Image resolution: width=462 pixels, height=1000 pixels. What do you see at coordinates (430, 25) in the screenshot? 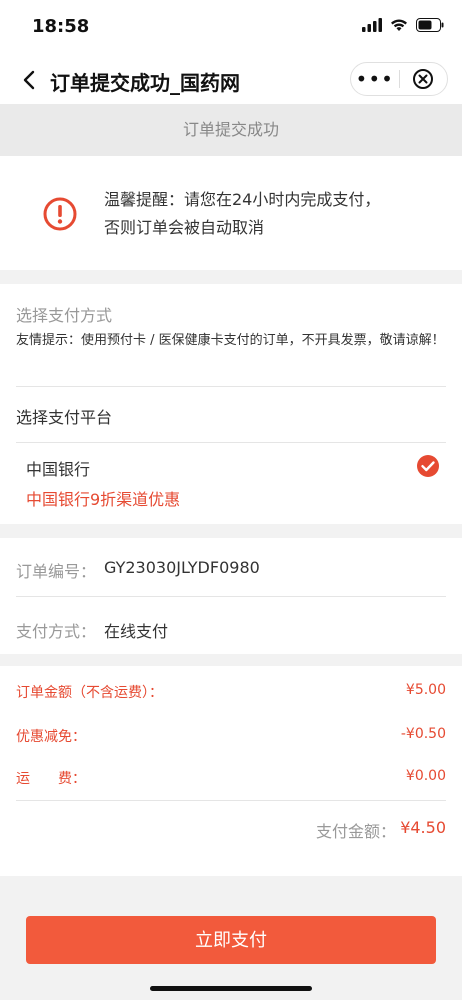
I see `battery-icon` at bounding box center [430, 25].